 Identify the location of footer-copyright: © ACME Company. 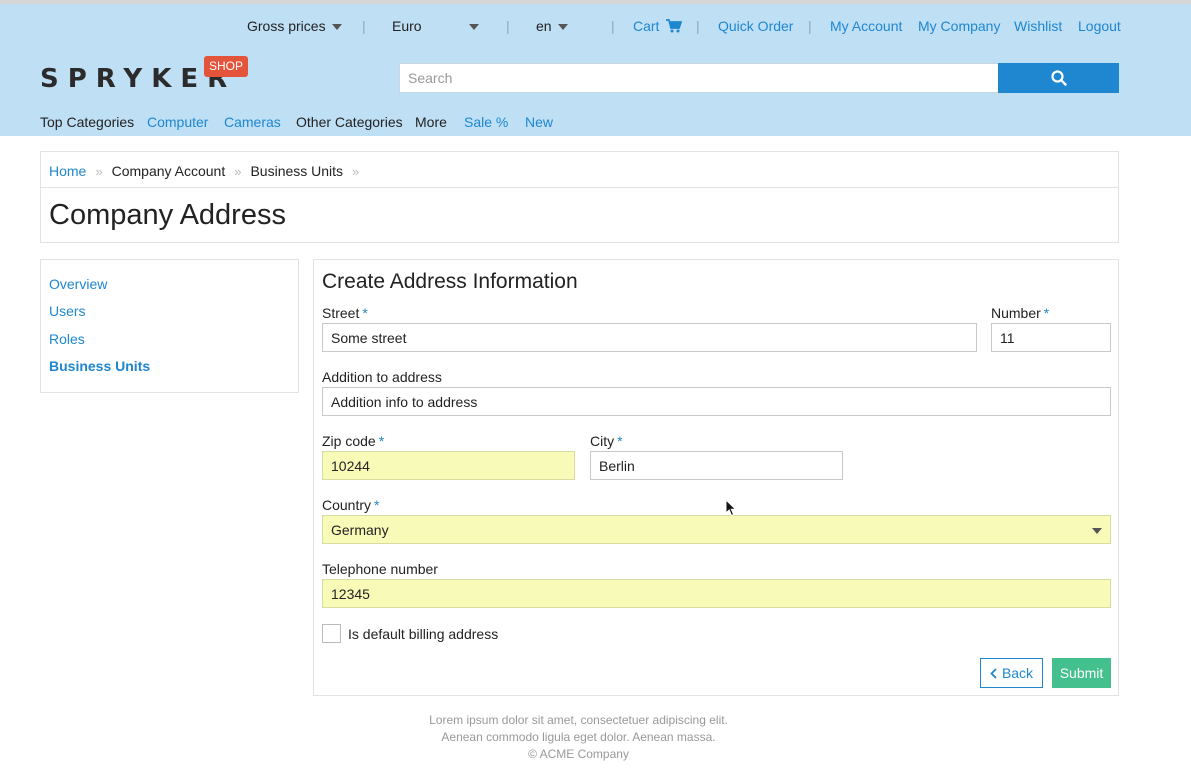
(578, 754).